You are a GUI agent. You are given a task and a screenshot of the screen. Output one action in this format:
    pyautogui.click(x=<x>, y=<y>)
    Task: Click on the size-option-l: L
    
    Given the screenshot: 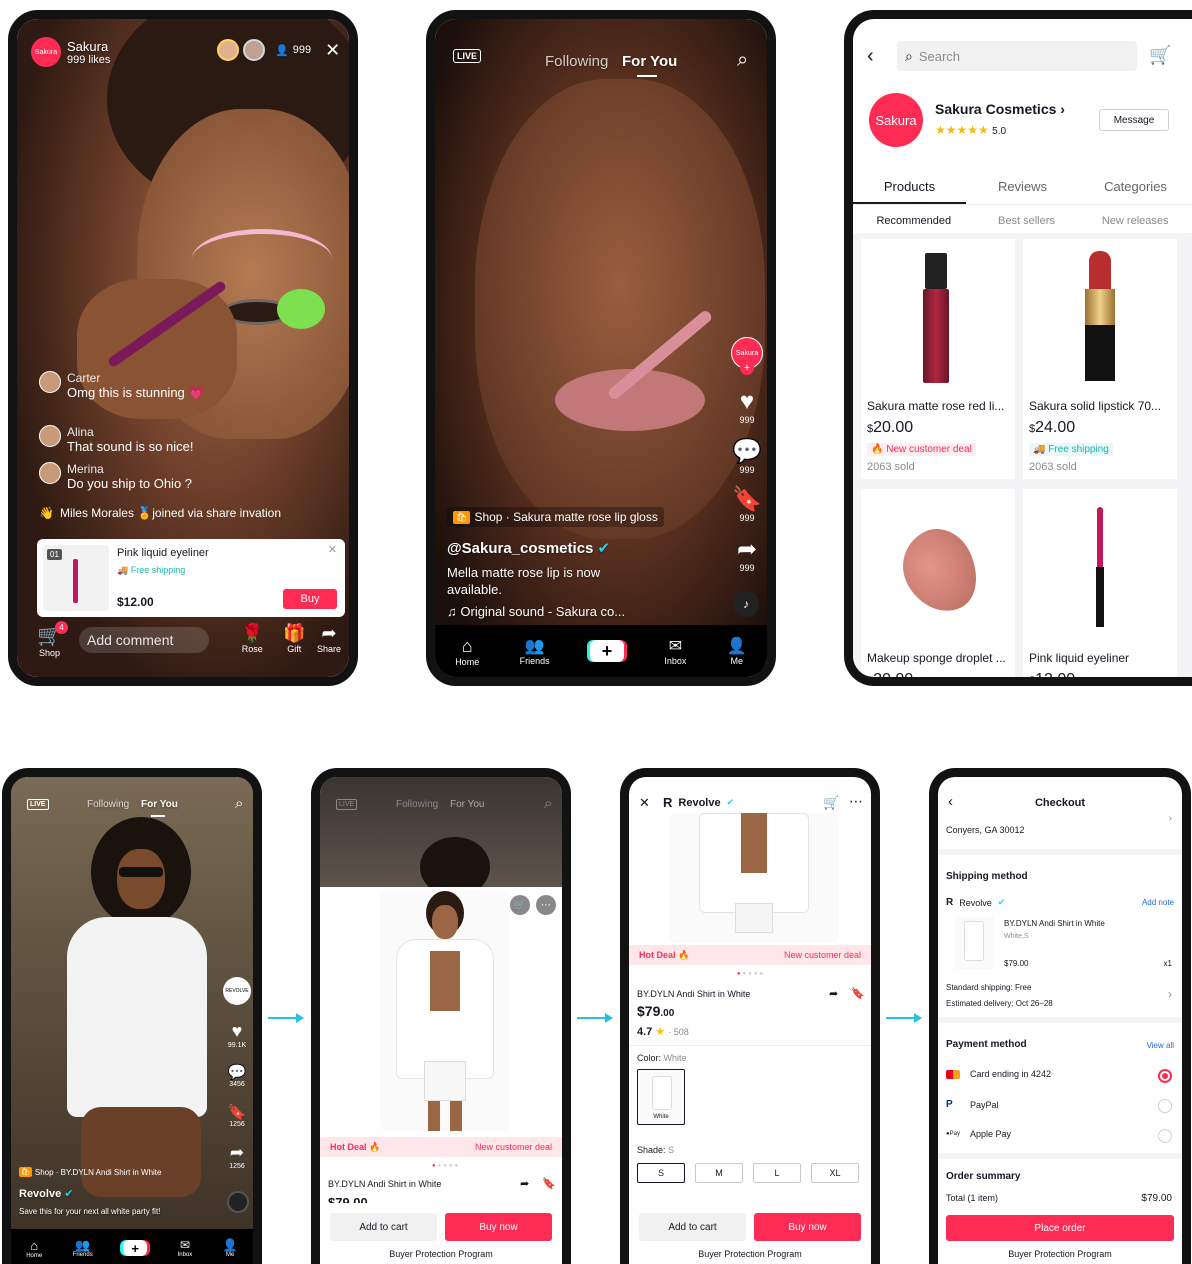 What is the action you would take?
    pyautogui.click(x=777, y=1173)
    